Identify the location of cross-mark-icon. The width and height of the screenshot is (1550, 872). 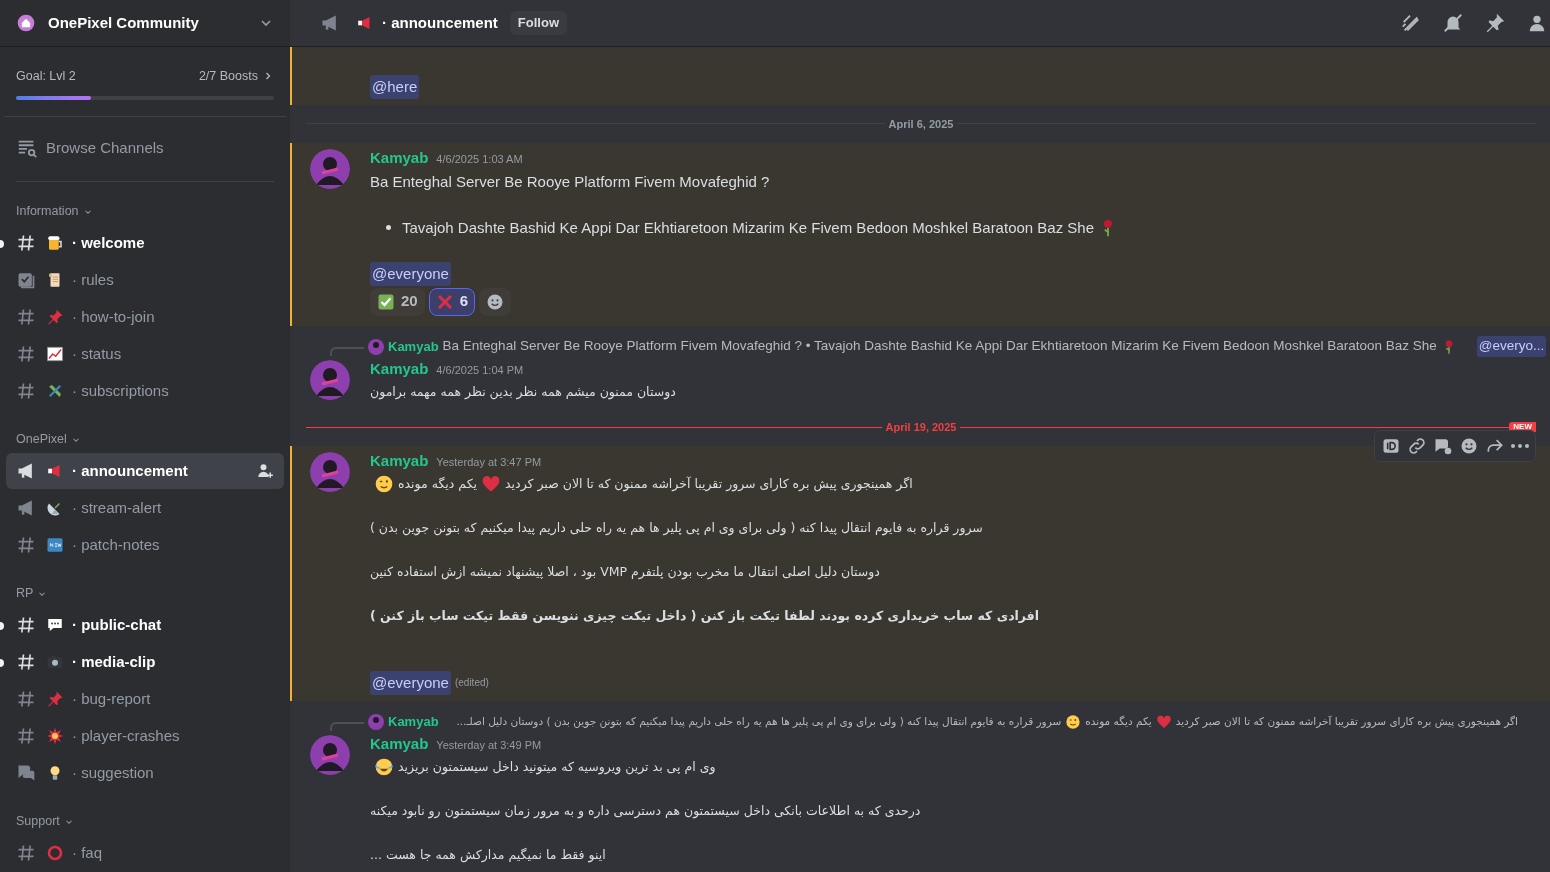
(444, 301).